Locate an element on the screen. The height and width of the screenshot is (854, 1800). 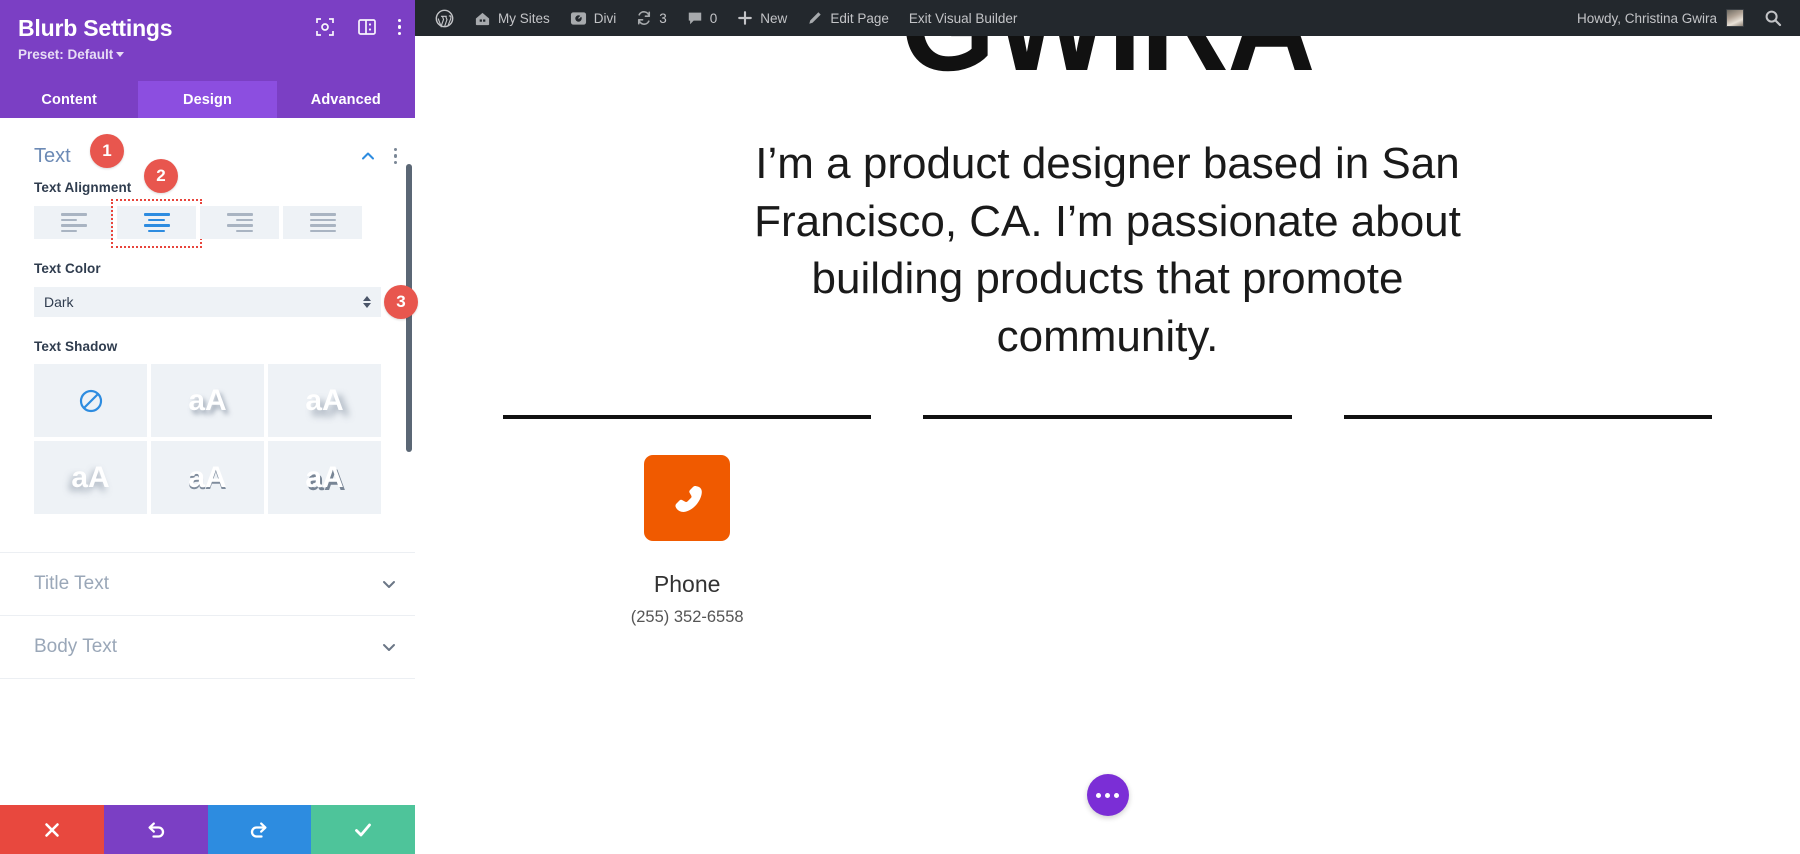
redo-icon is located at coordinates (259, 829).